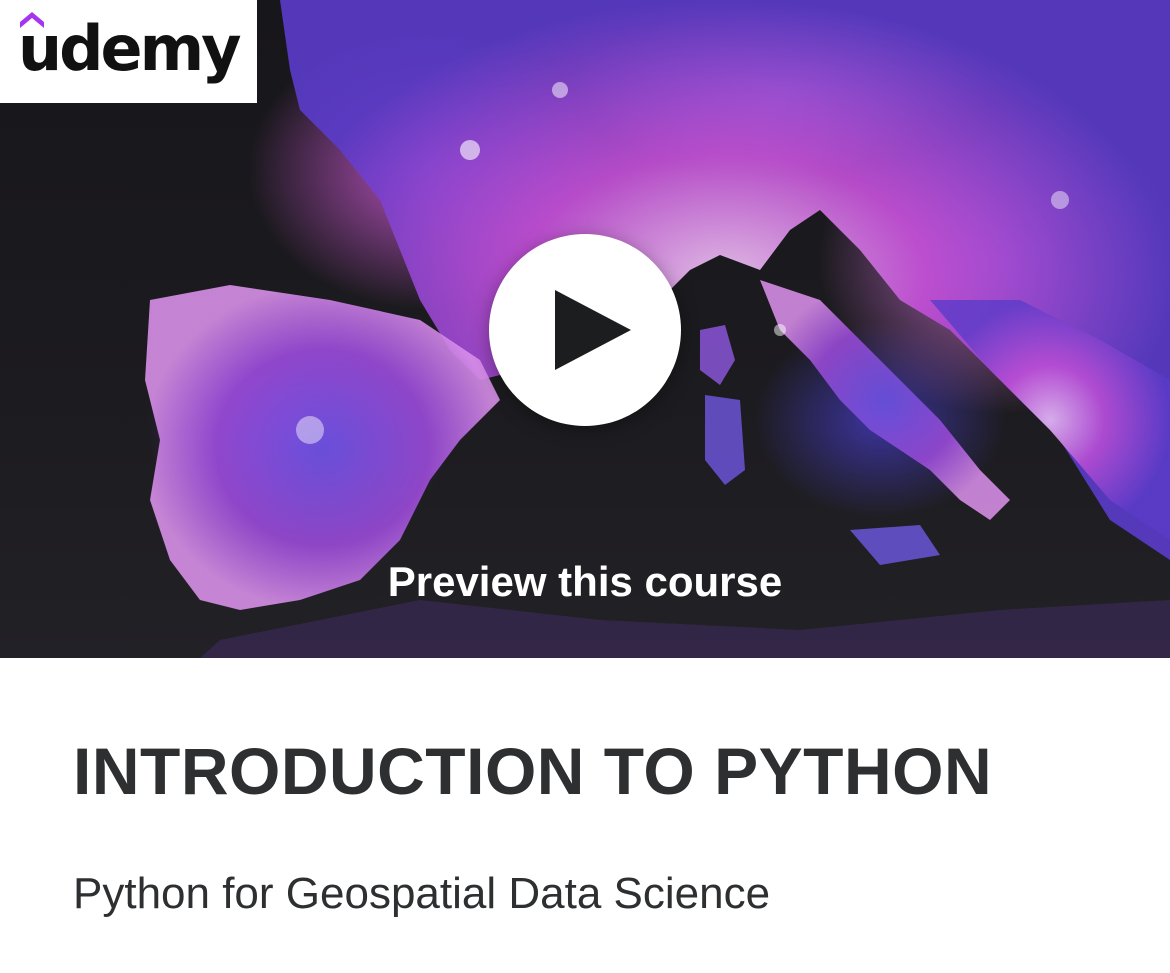  I want to click on play-button, so click(585, 330).